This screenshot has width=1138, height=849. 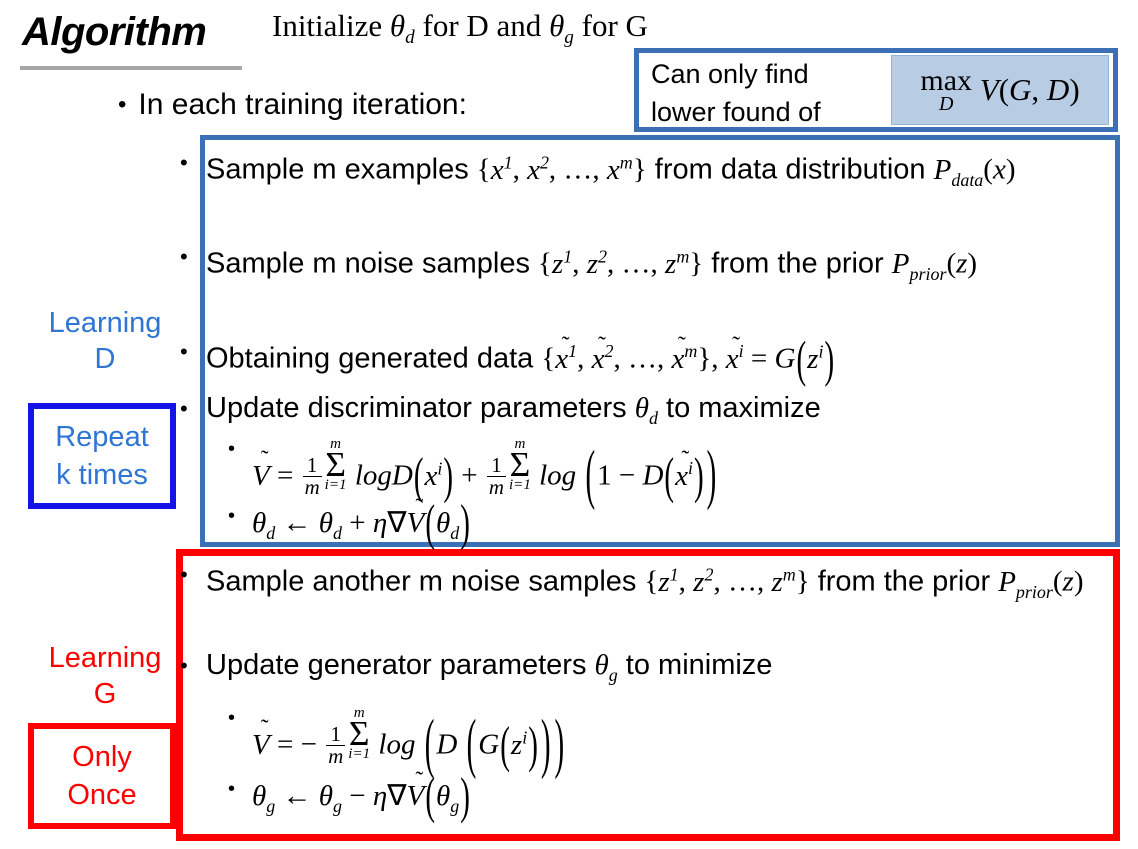 What do you see at coordinates (105, 359) in the screenshot?
I see `learning-d-label-line2: D` at bounding box center [105, 359].